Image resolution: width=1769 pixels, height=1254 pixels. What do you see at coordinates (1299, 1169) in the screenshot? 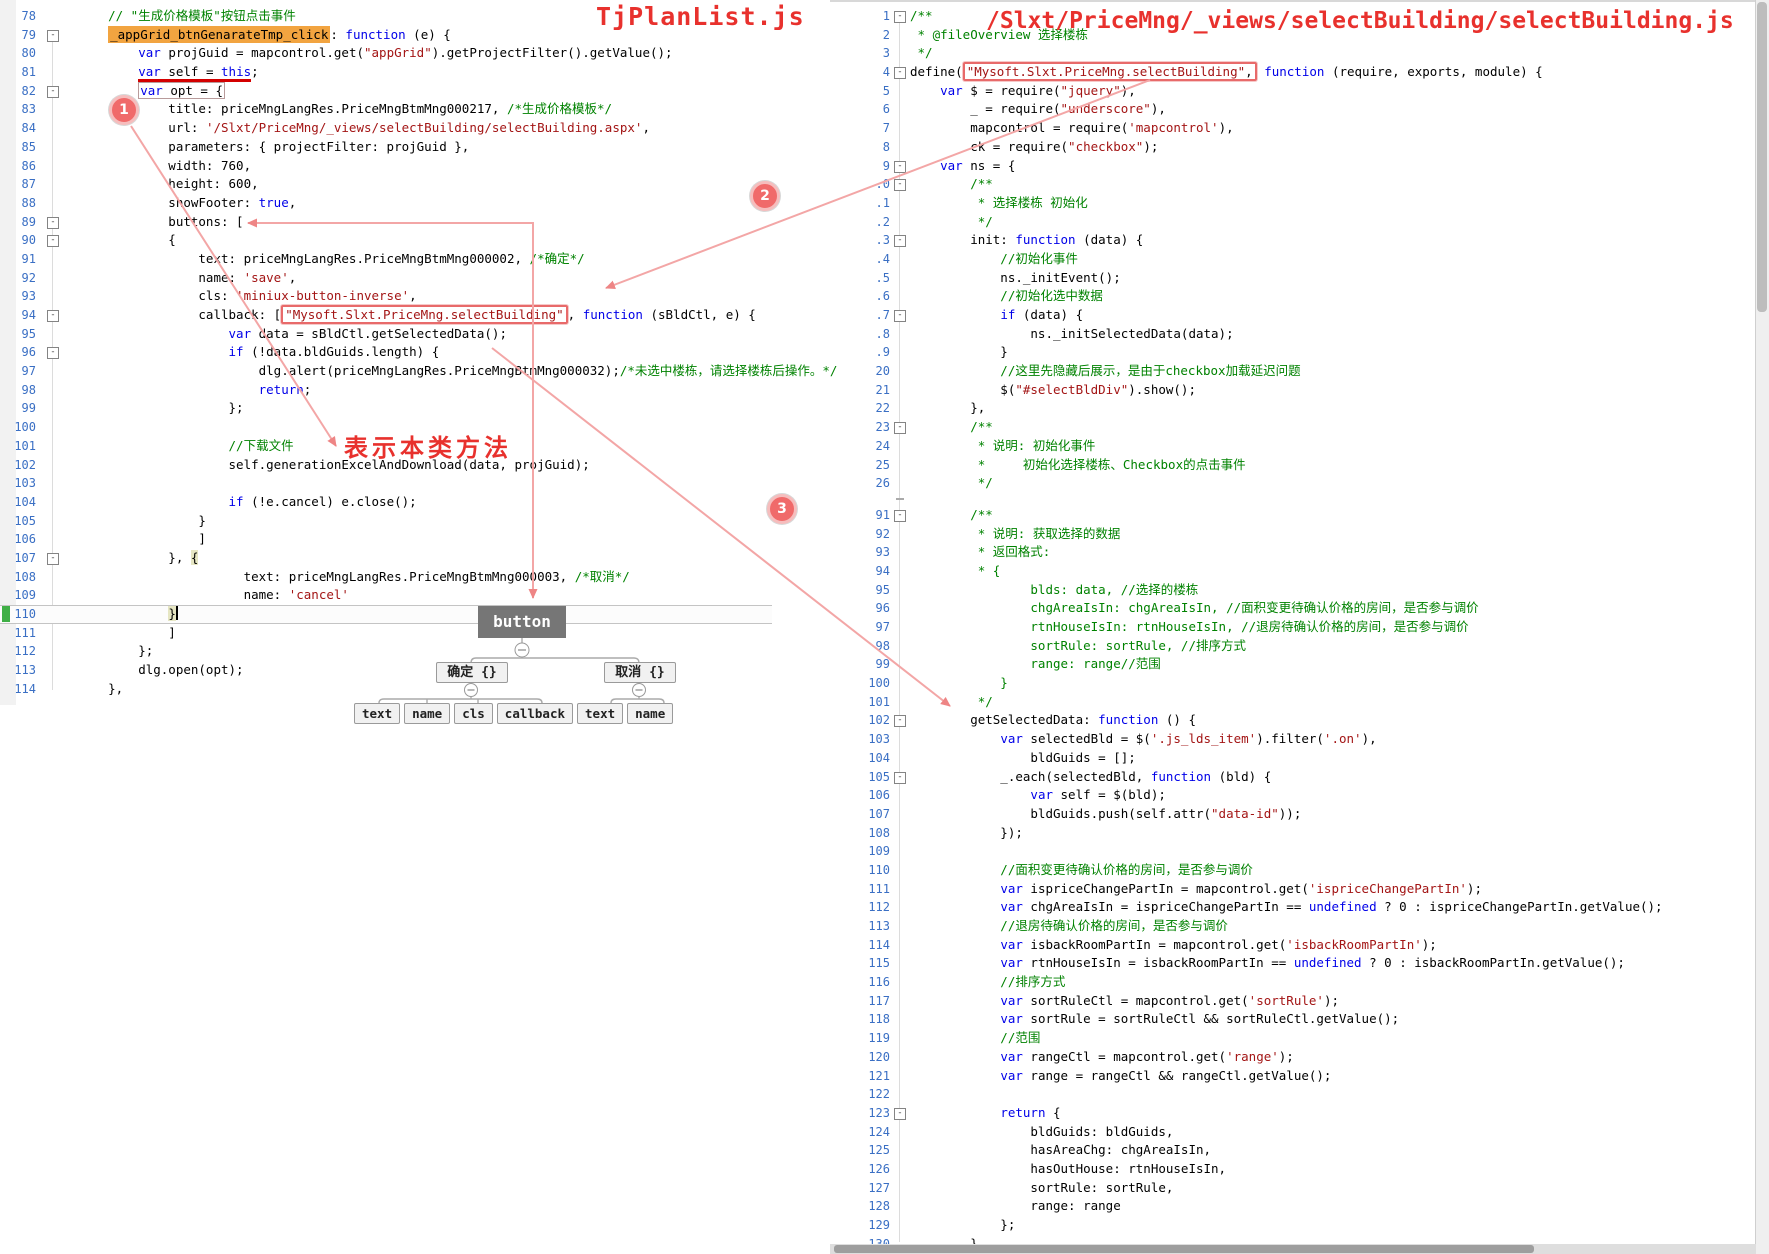
I see `code-line: 126 hasOutHouse: rtnHouseIsIn,` at bounding box center [1299, 1169].